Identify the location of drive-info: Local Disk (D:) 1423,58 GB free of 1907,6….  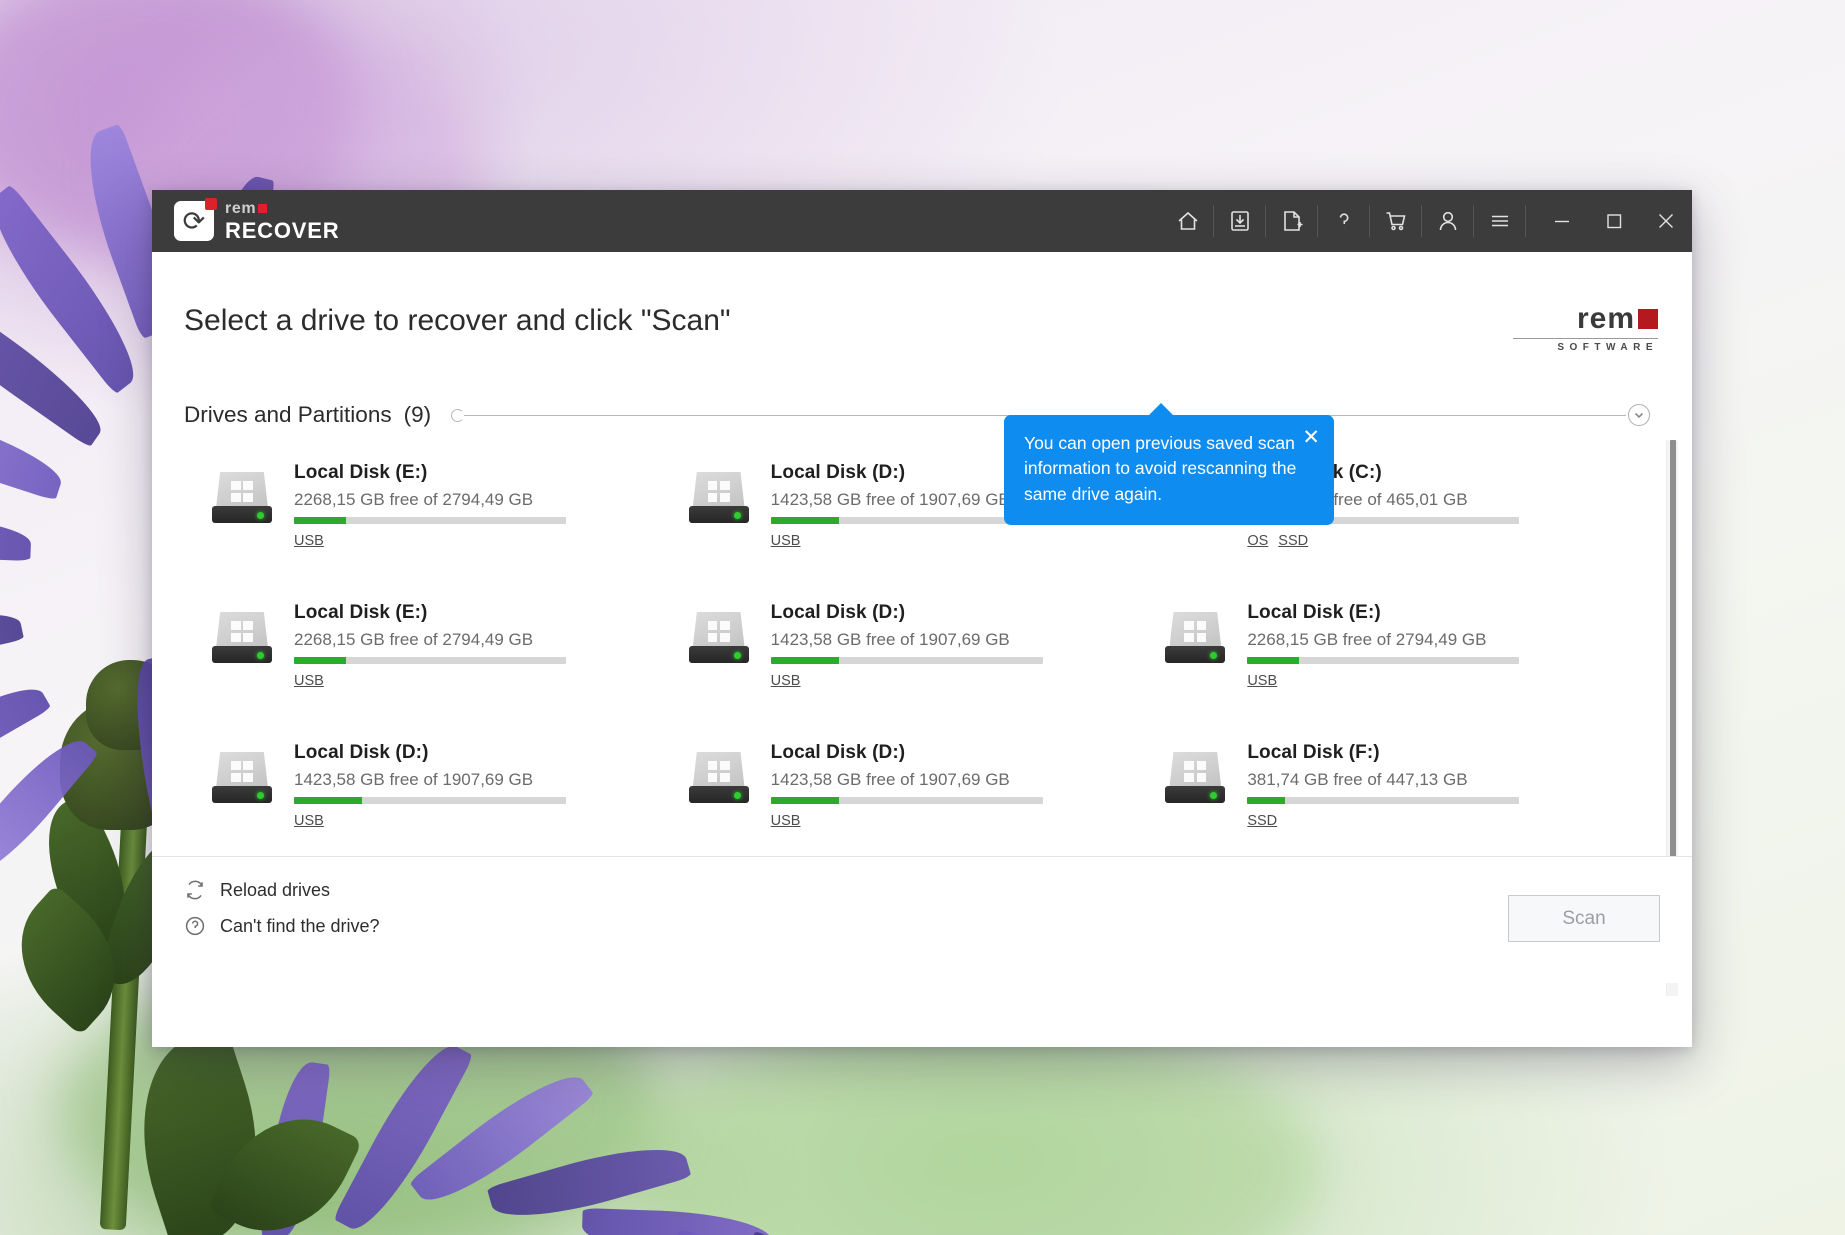
(906, 644).